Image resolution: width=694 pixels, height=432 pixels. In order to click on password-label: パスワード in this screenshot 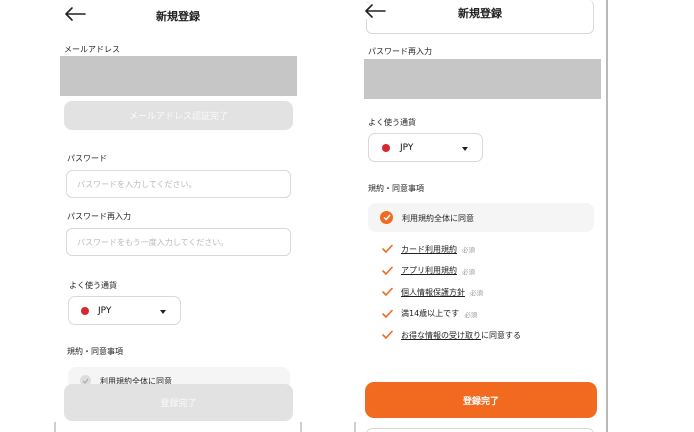, I will do `click(87, 158)`.